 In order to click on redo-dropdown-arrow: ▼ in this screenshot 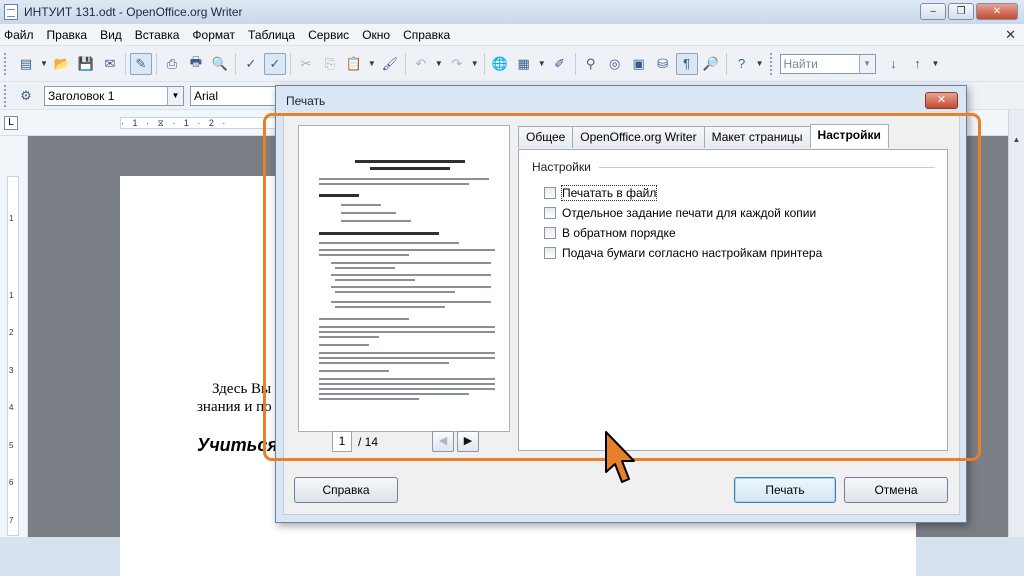, I will do `click(475, 63)`.